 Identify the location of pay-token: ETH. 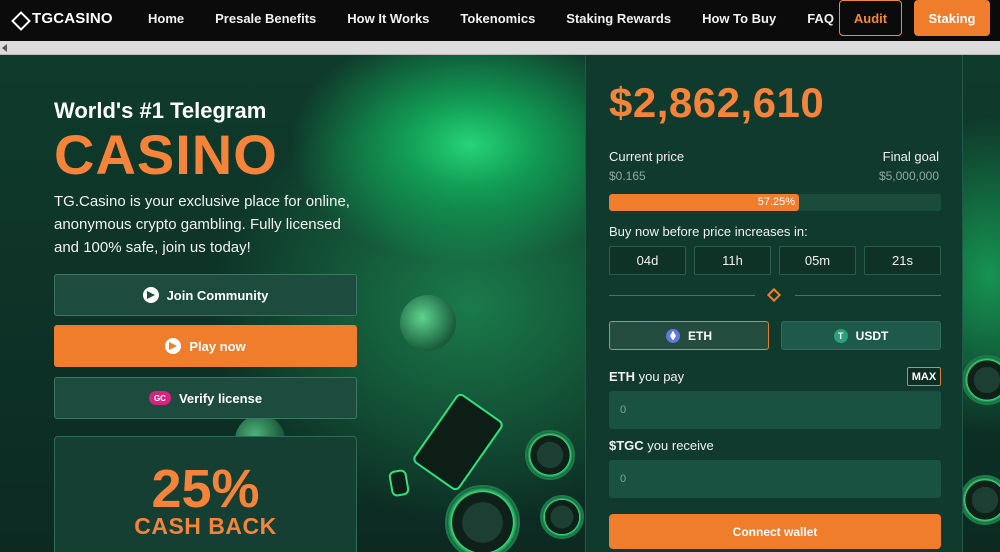
(622, 376).